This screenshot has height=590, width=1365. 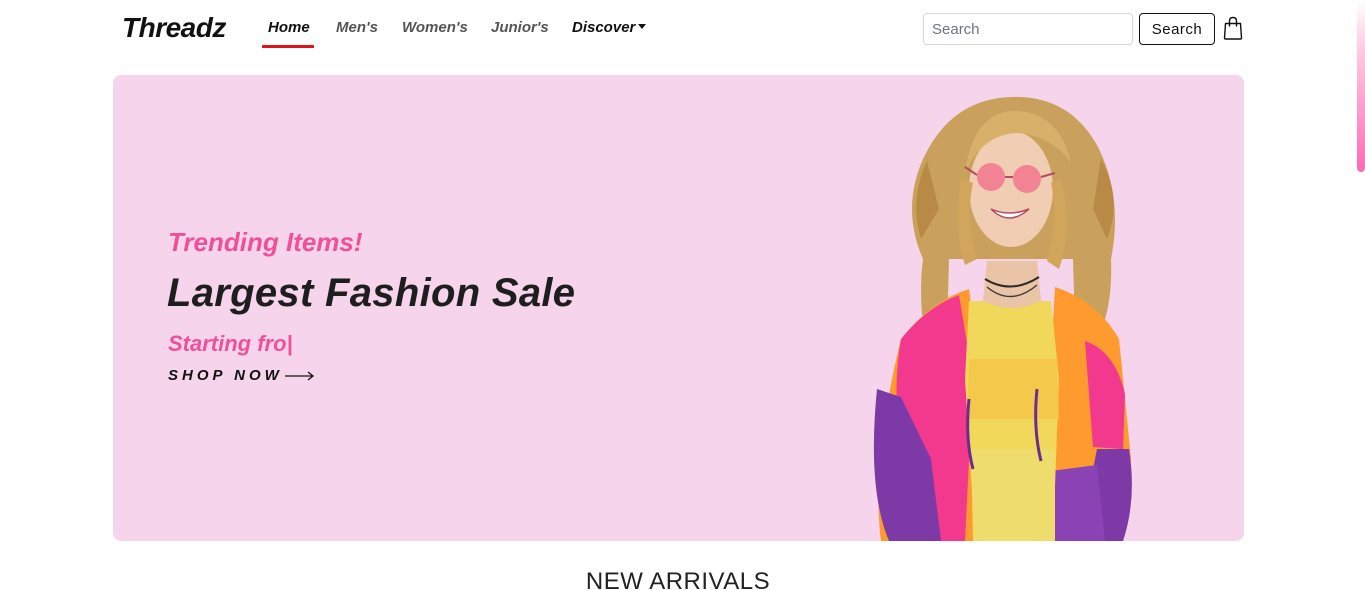 What do you see at coordinates (1233, 28) in the screenshot?
I see `shopping-bag-icon` at bounding box center [1233, 28].